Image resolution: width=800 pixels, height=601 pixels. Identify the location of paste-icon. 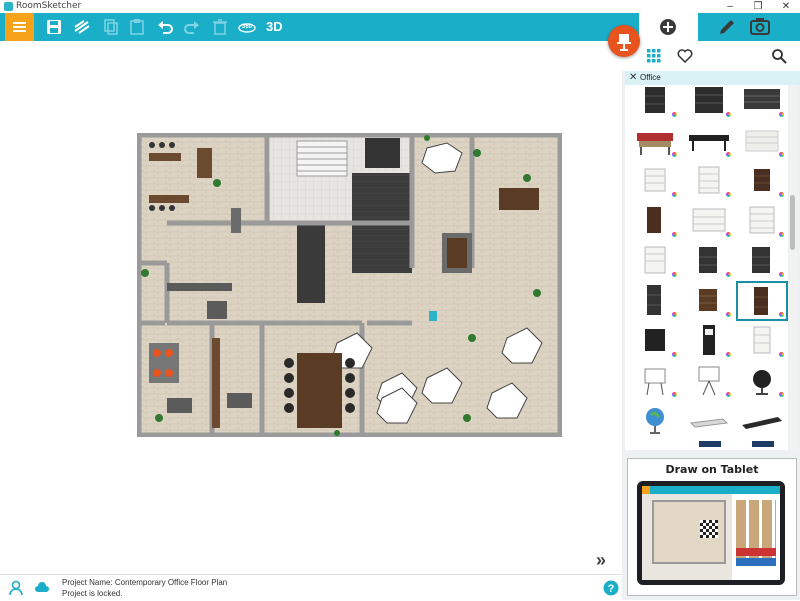
(137, 27).